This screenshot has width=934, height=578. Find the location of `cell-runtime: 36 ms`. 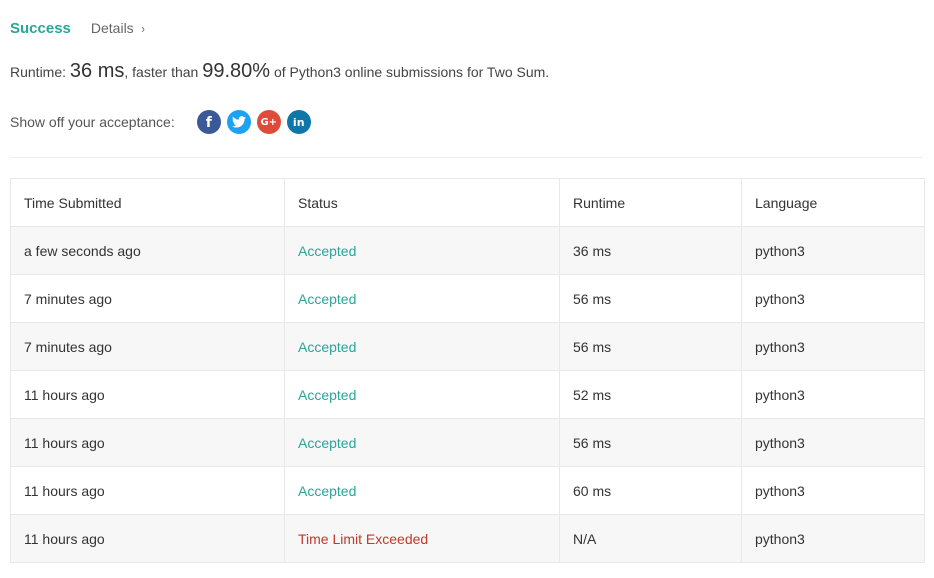

cell-runtime: 36 ms is located at coordinates (650, 250).